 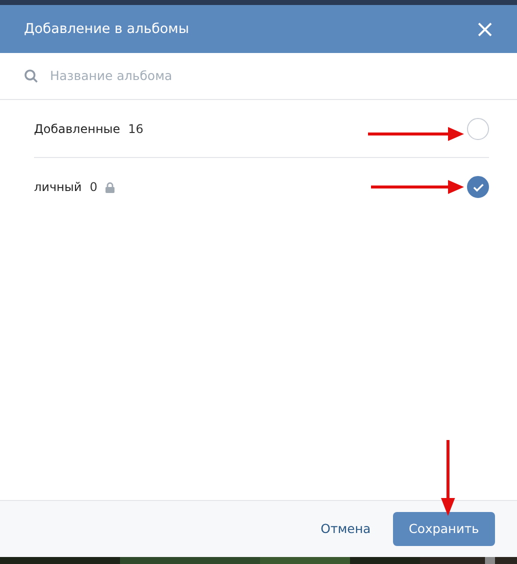 I want to click on dialog-title: Добавление в альбомы, so click(x=107, y=29).